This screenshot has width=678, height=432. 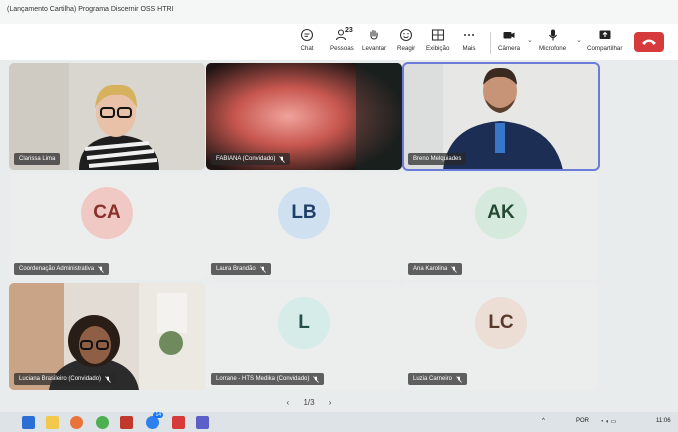 I want to click on participant-tile: AK Ana Karolina, so click(x=501, y=226).